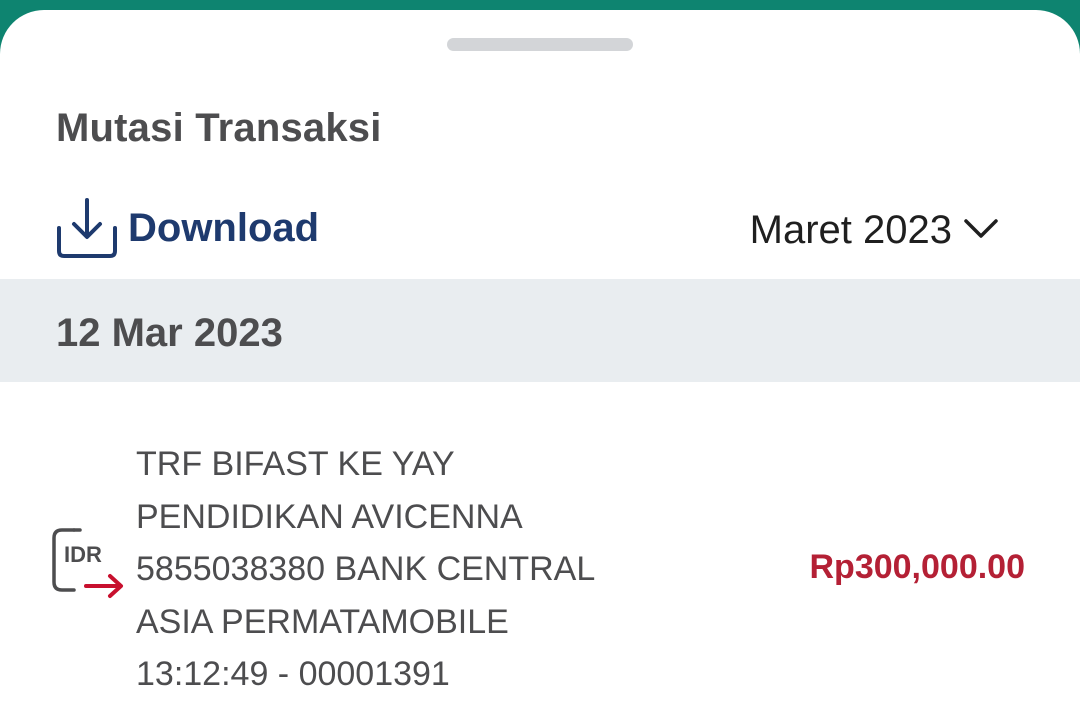 The width and height of the screenshot is (1080, 707). Describe the element at coordinates (293, 674) in the screenshot. I see `transaction-time-reference: 13:12:49 - 00001391` at that location.